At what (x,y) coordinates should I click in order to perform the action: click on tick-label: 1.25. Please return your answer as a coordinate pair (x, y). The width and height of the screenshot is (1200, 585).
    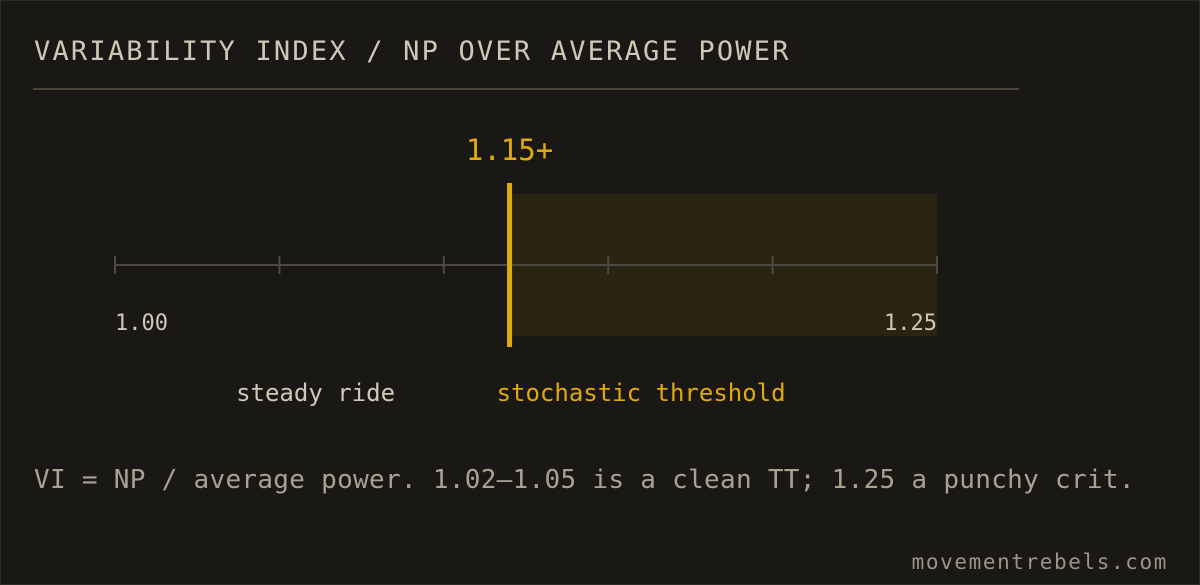
    Looking at the image, I should click on (910, 323).